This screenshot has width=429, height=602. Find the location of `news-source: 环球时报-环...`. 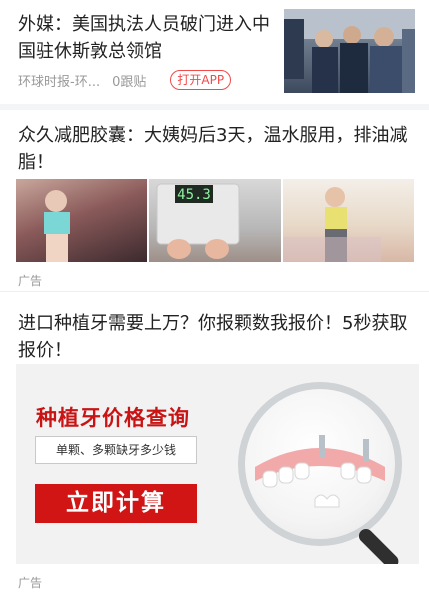

news-source: 环球时报-环... is located at coordinates (59, 82).